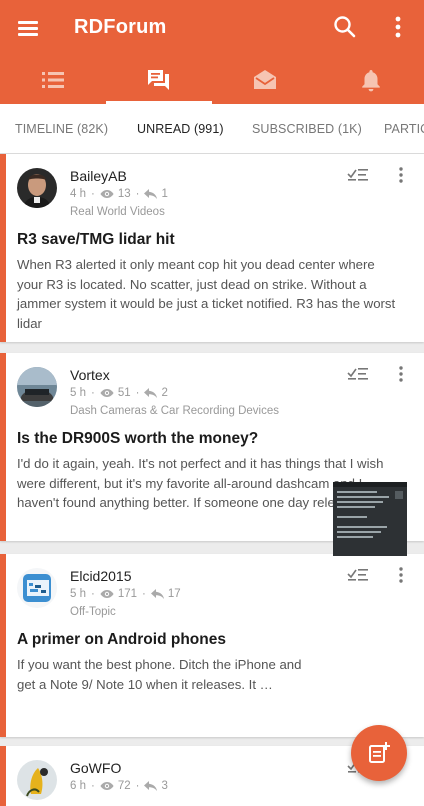 The width and height of the screenshot is (424, 806). What do you see at coordinates (28, 28) in the screenshot?
I see `menu-icon` at bounding box center [28, 28].